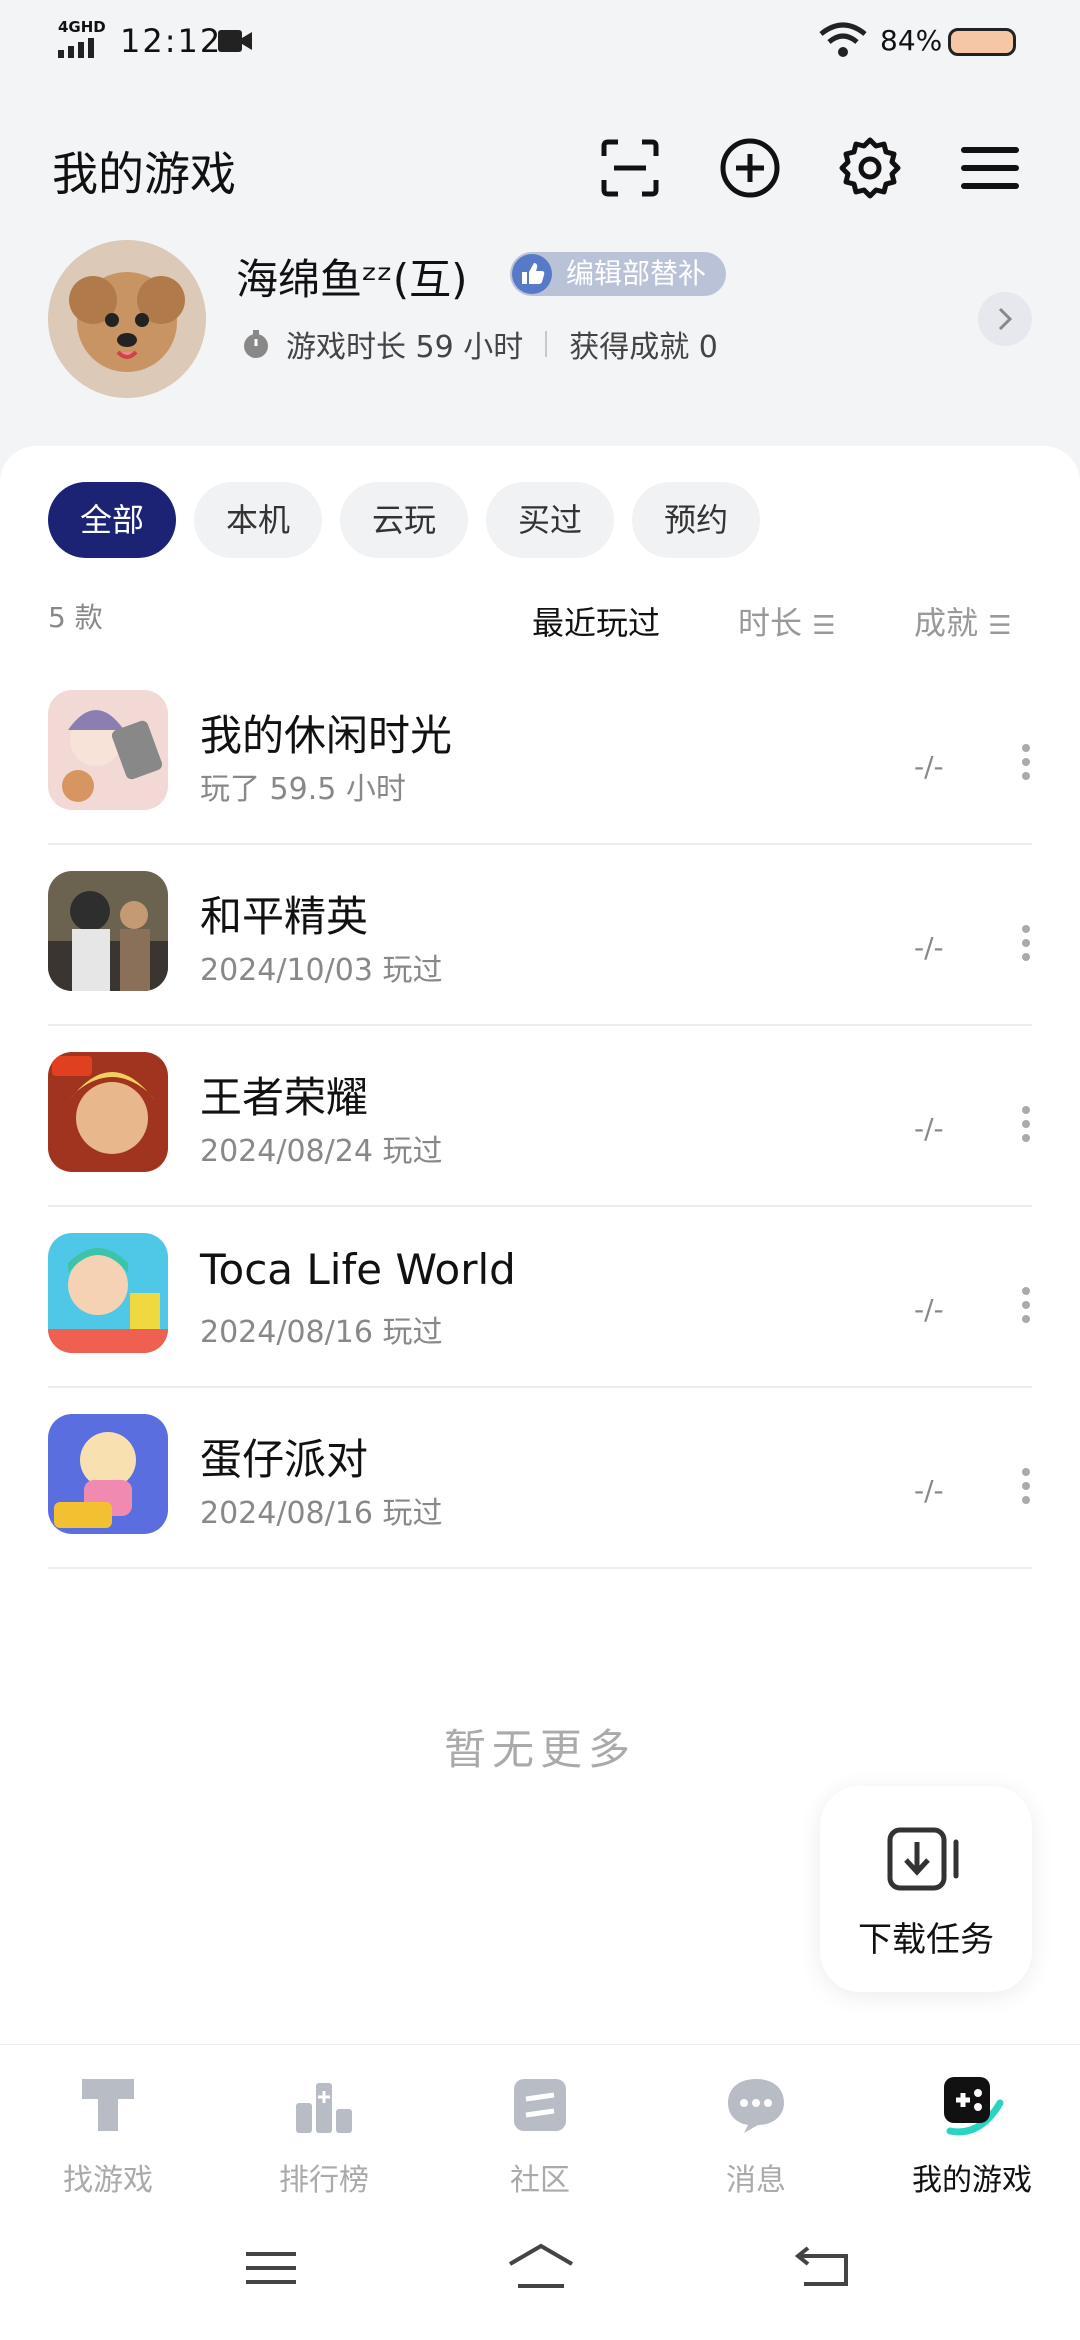 This screenshot has height=2340, width=1080. I want to click on nav-ranking: 排行榜, so click(324, 2123).